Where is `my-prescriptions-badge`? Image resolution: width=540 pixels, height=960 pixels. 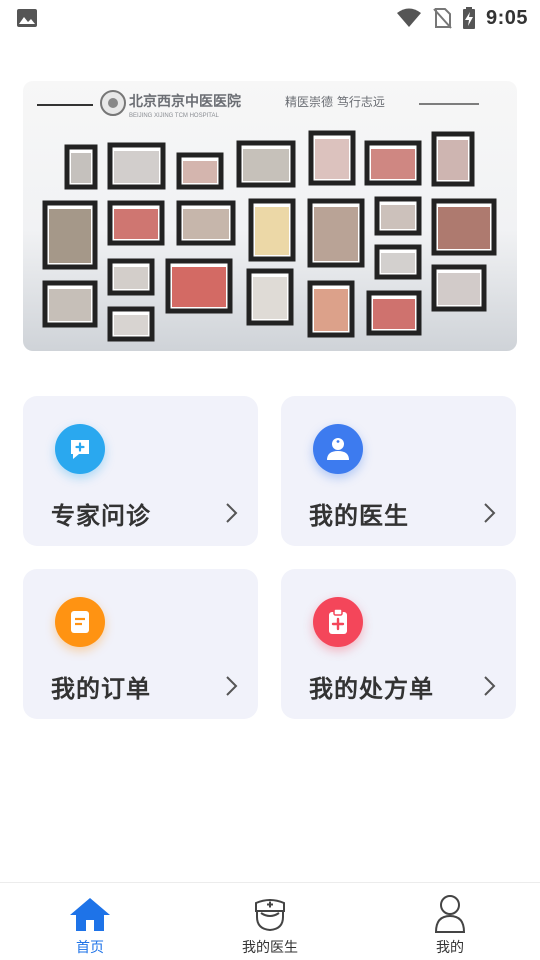 my-prescriptions-badge is located at coordinates (338, 622).